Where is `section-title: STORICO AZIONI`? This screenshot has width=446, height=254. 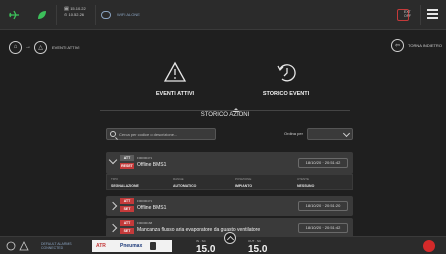
section-title: STORICO AZIONI is located at coordinates (225, 115).